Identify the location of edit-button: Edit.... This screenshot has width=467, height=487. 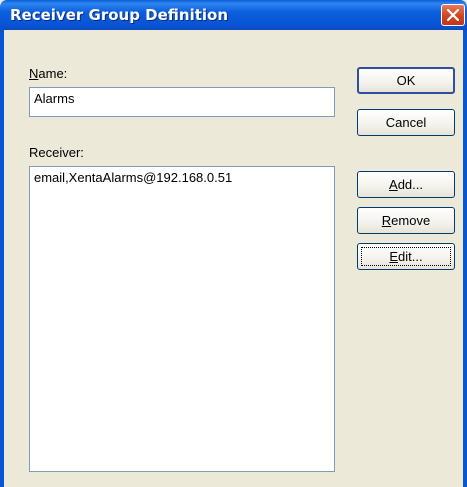
(406, 256).